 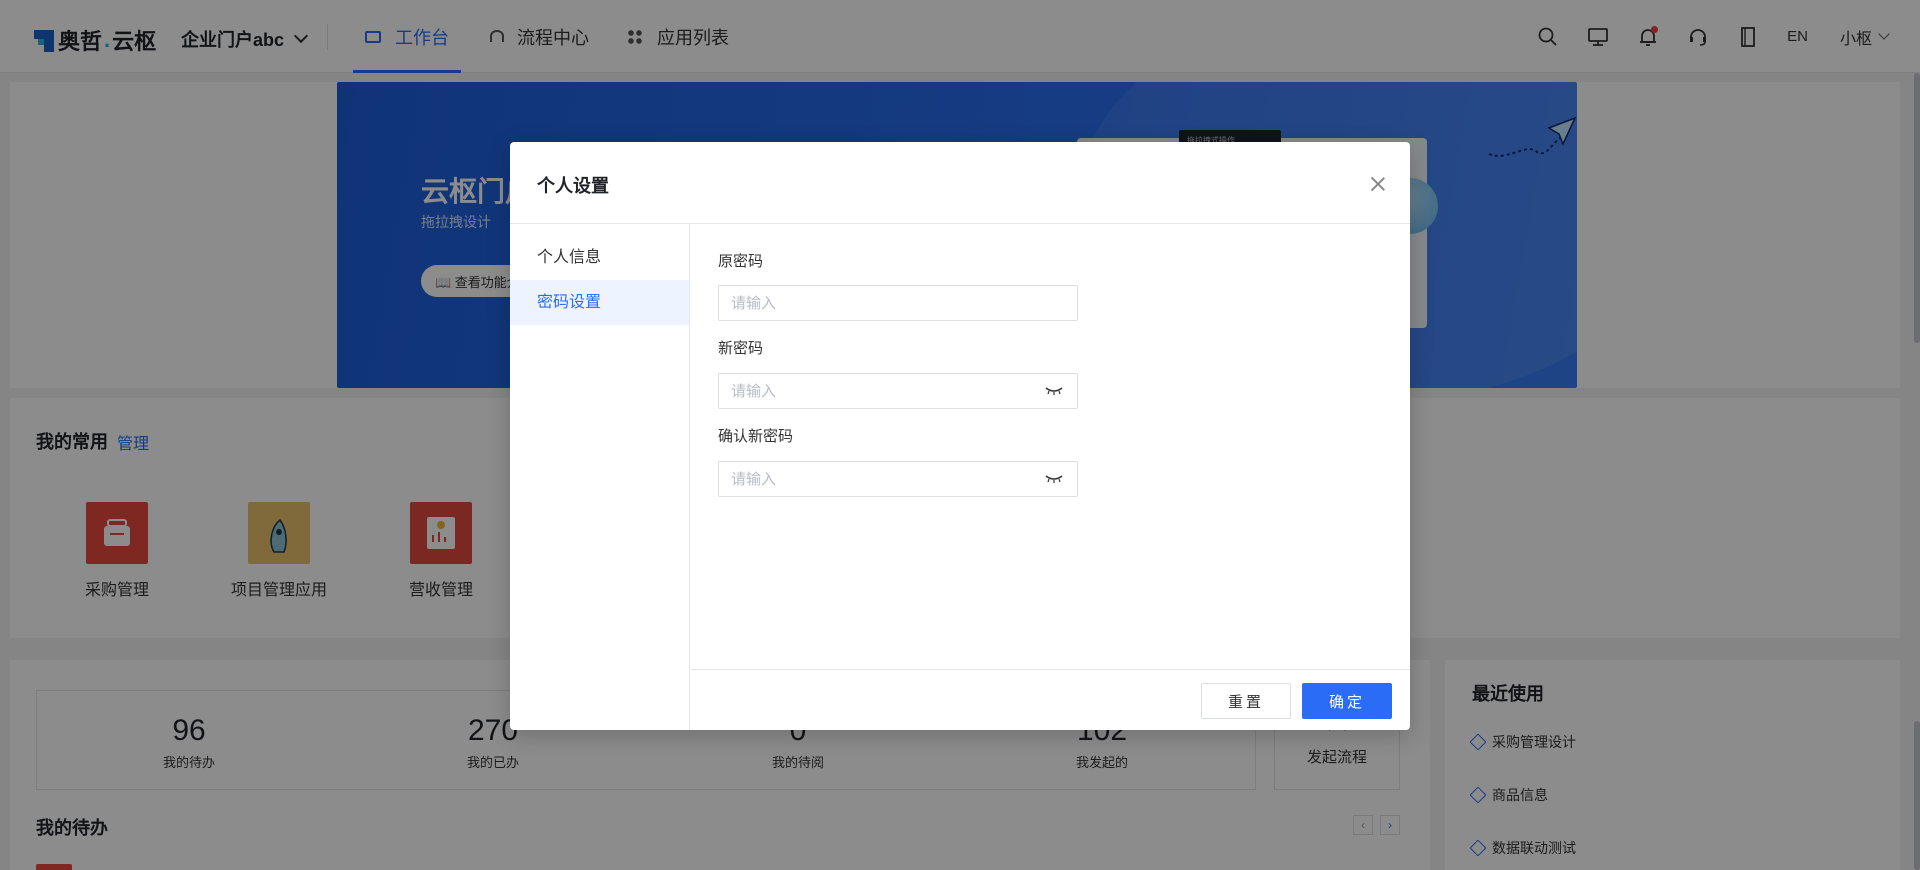 I want to click on menu-password-settings: 密码设置, so click(x=599, y=302).